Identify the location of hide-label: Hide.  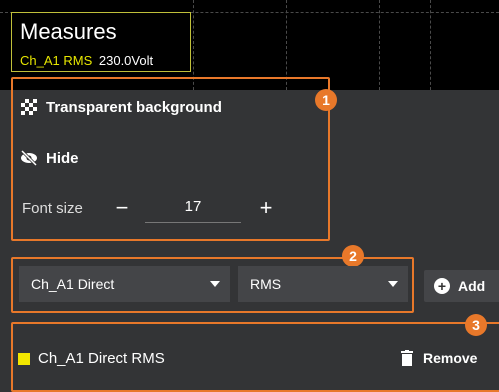
(62, 158).